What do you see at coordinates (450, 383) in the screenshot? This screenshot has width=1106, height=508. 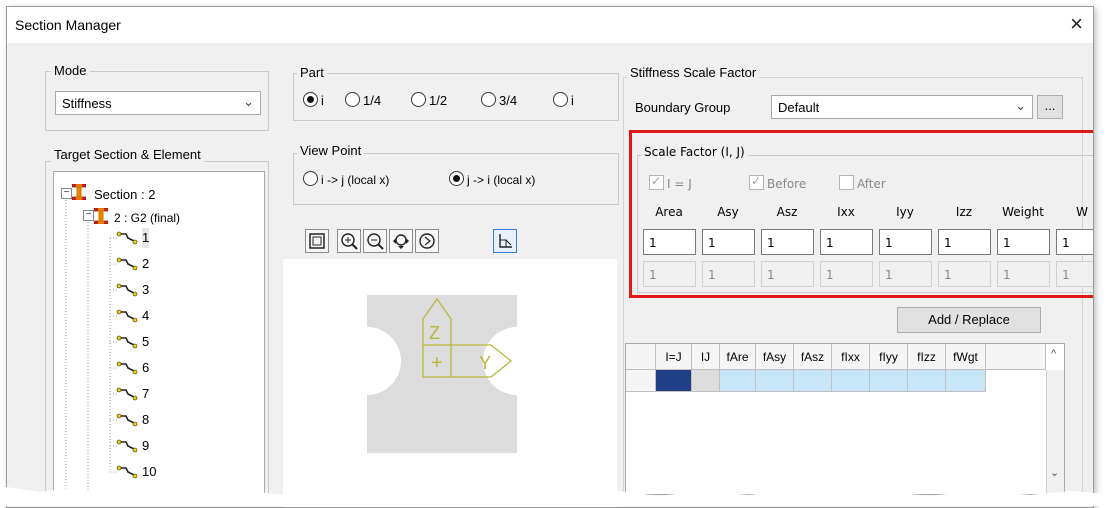 I see `section-preview: Z Y +` at bounding box center [450, 383].